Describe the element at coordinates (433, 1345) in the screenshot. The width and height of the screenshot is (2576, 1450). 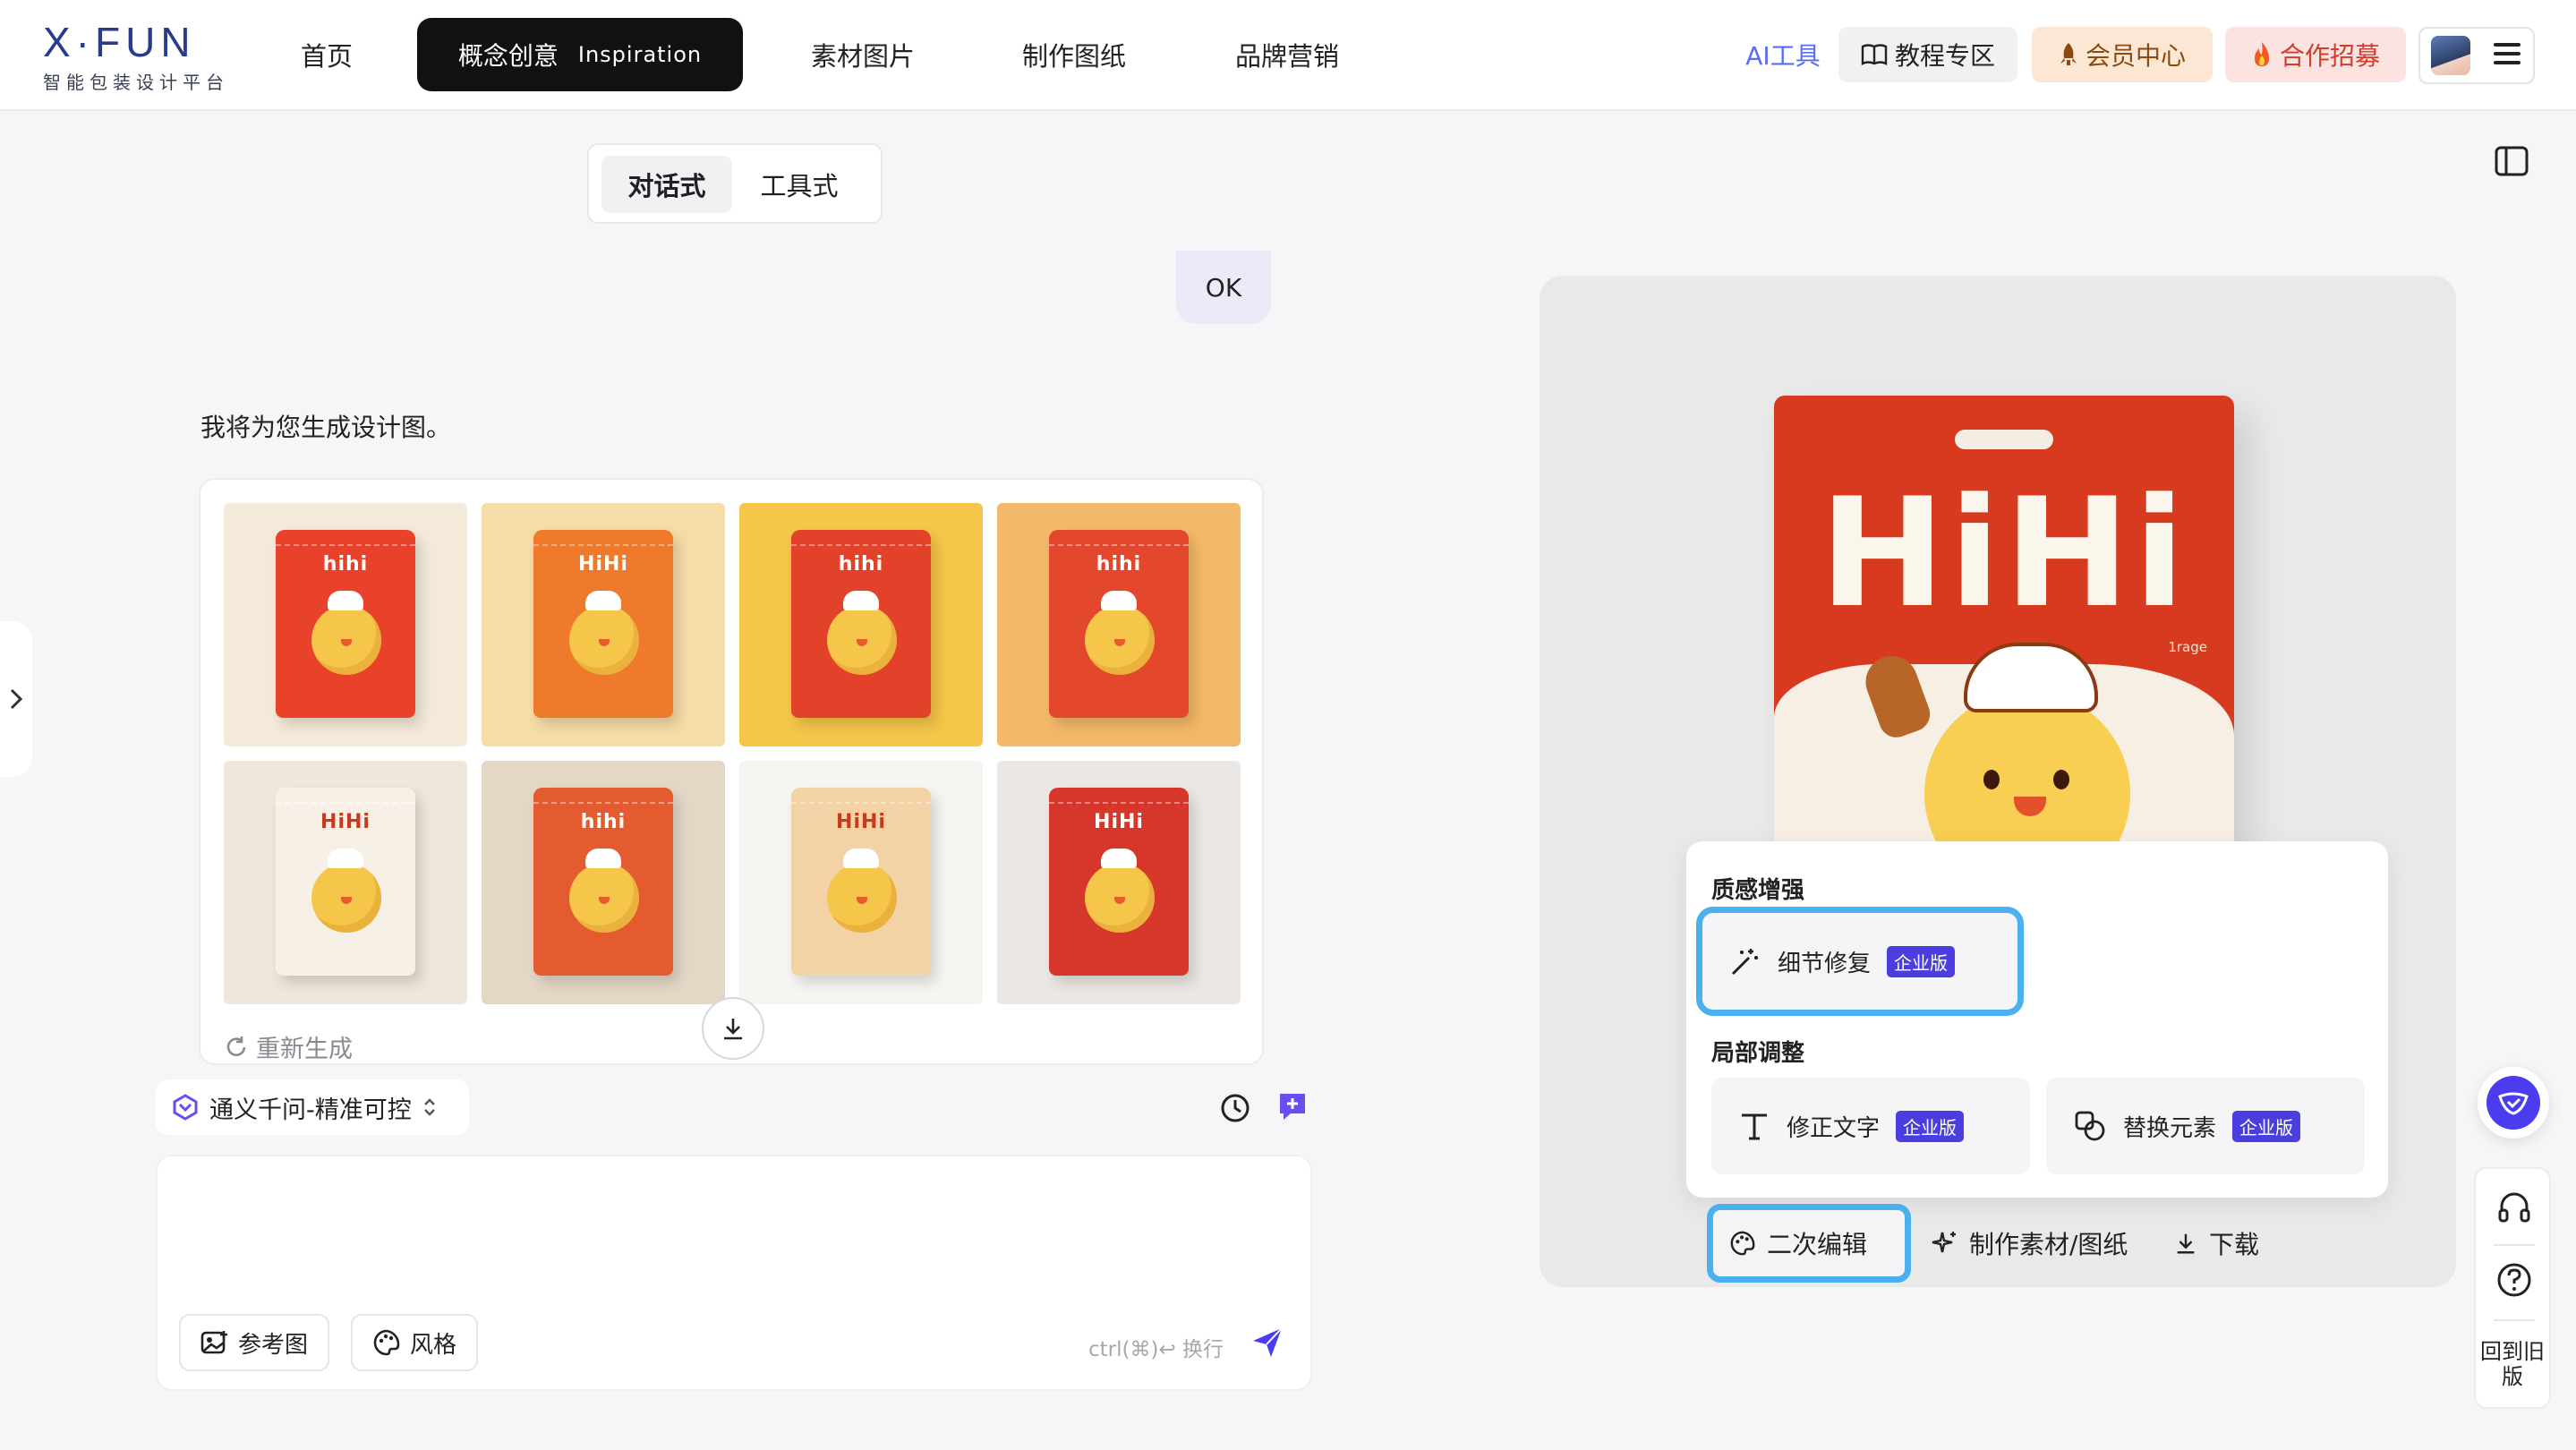
I see `style-label: 风格` at that location.